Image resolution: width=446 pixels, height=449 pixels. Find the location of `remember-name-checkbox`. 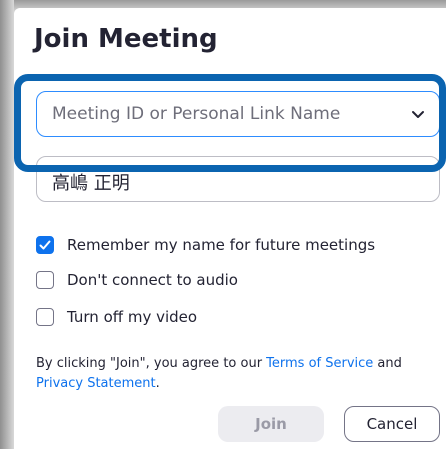

remember-name-checkbox is located at coordinates (45, 245).